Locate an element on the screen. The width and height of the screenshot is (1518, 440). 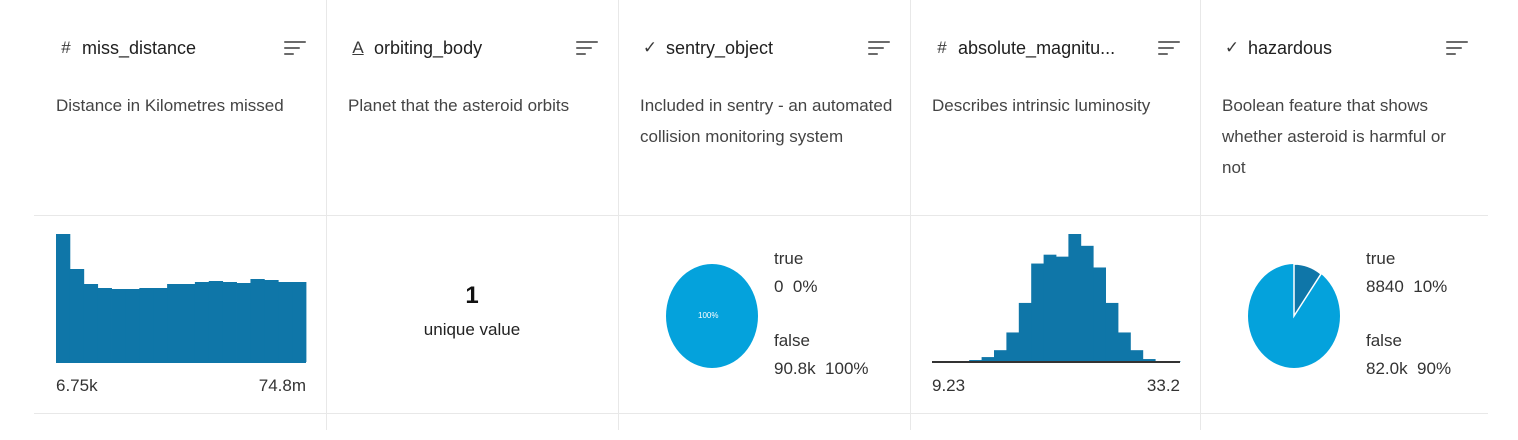
unique-values-panel: 1 unique value is located at coordinates (472, 323).